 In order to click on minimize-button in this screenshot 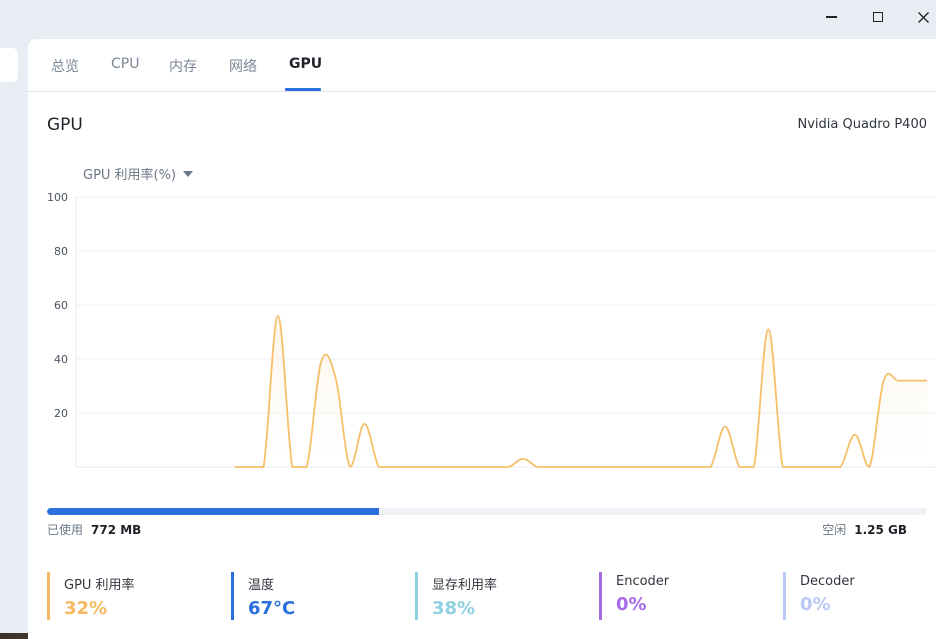, I will do `click(831, 17)`.